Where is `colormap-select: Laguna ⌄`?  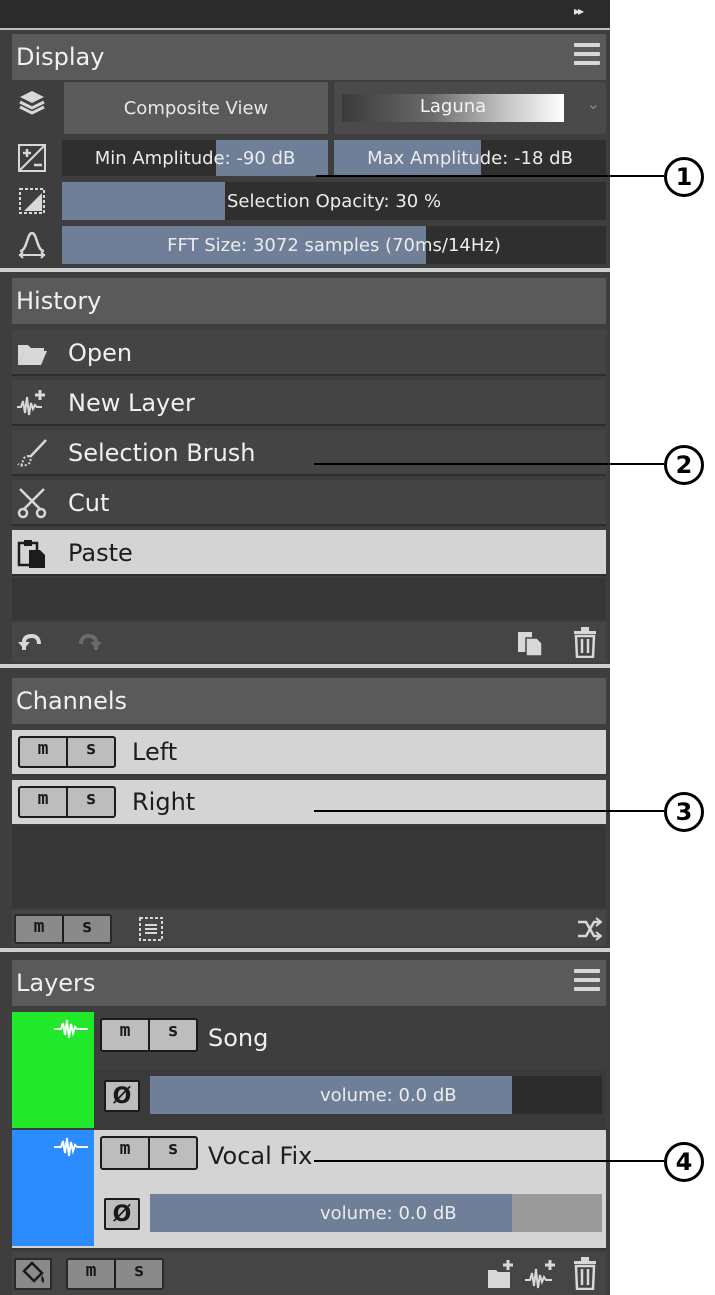
colormap-select: Laguna ⌄ is located at coordinates (470, 108).